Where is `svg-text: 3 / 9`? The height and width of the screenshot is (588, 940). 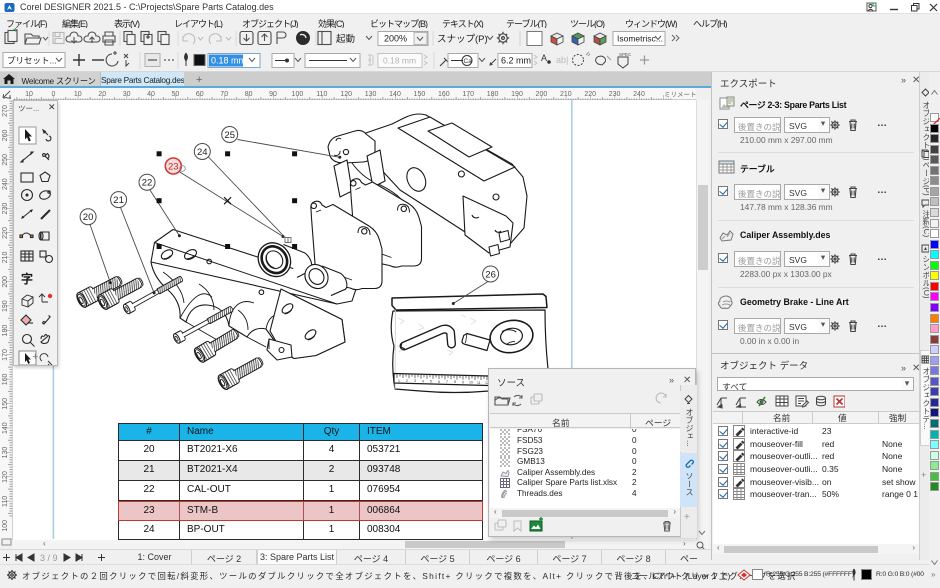
svg-text: 3 / 9 is located at coordinates (49, 558).